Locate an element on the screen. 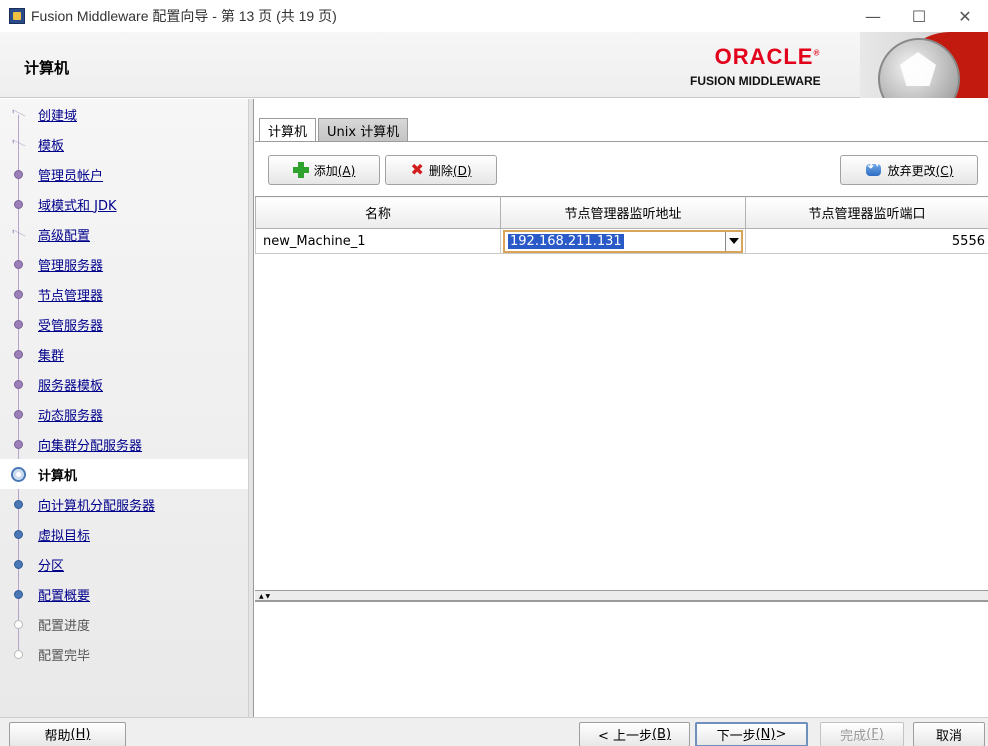 This screenshot has width=988, height=746. window-title: Fusion Middleware 配置向导 - 第 13 页 (共 19 页) is located at coordinates (184, 16).